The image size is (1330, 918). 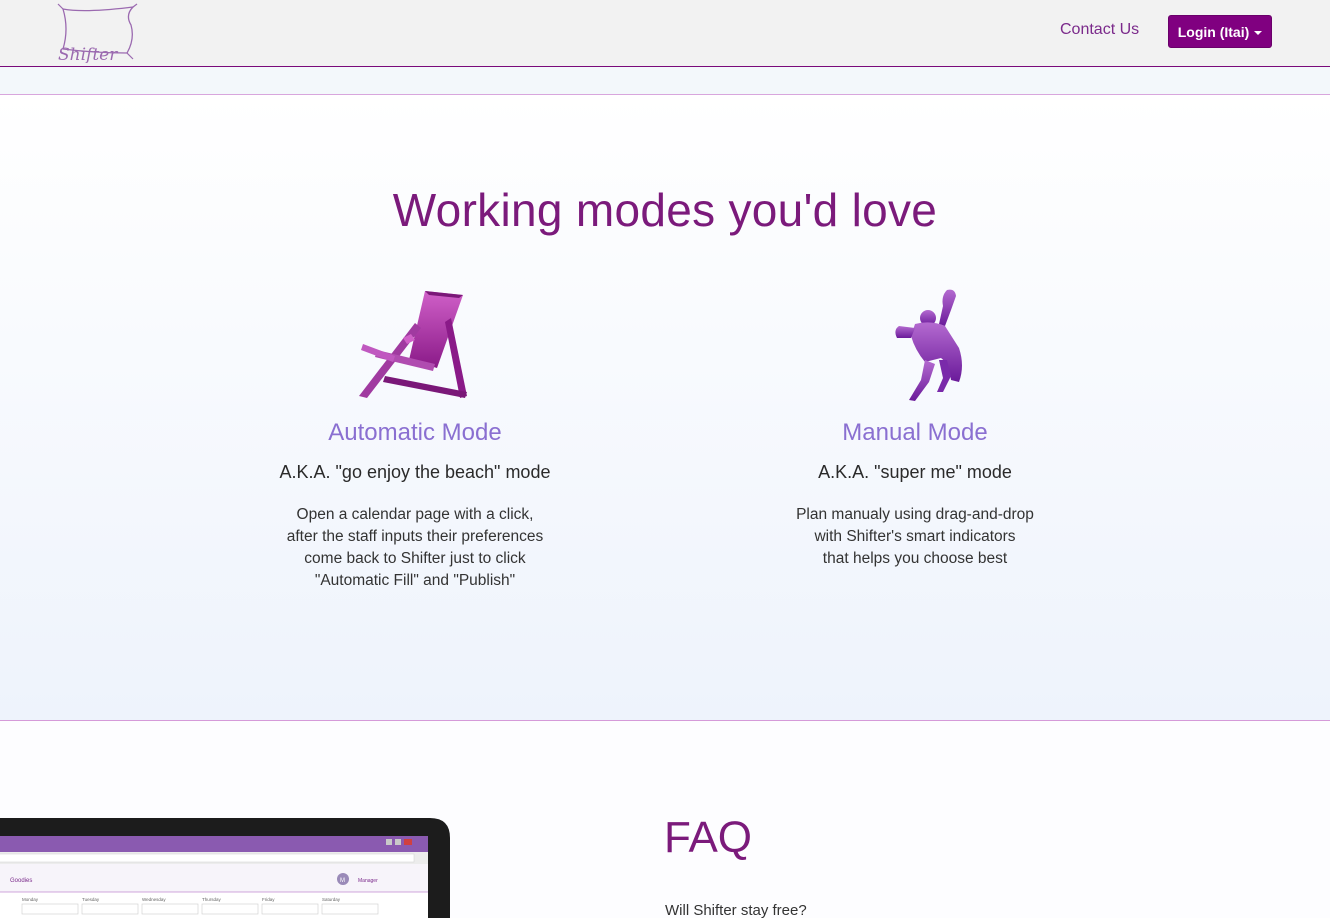 I want to click on laptop-user-role: Manager, so click(x=368, y=881).